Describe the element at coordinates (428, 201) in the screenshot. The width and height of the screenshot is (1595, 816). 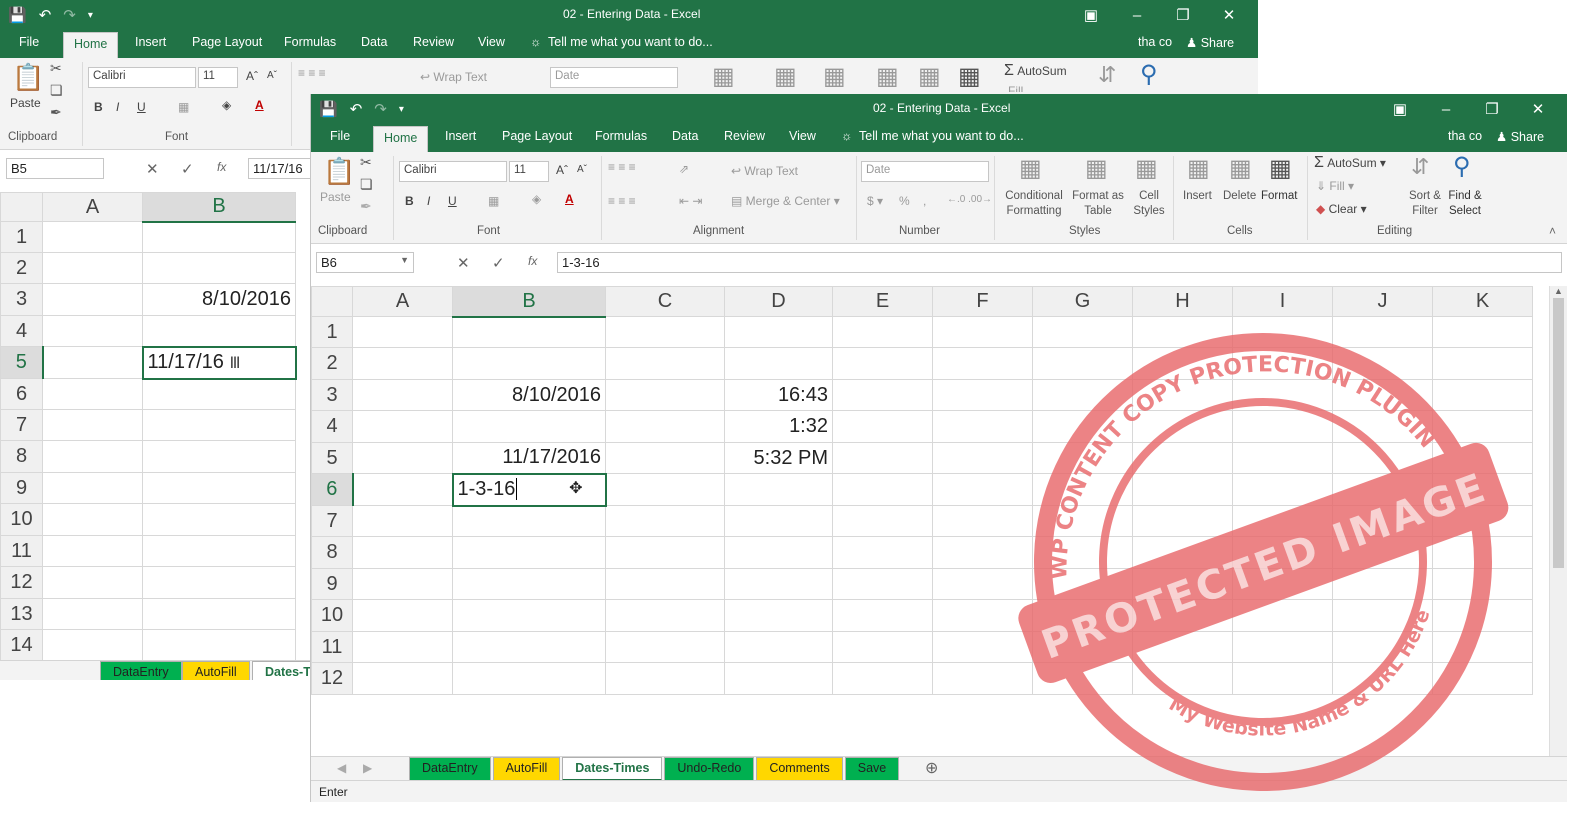
I see `italic-button: I` at that location.